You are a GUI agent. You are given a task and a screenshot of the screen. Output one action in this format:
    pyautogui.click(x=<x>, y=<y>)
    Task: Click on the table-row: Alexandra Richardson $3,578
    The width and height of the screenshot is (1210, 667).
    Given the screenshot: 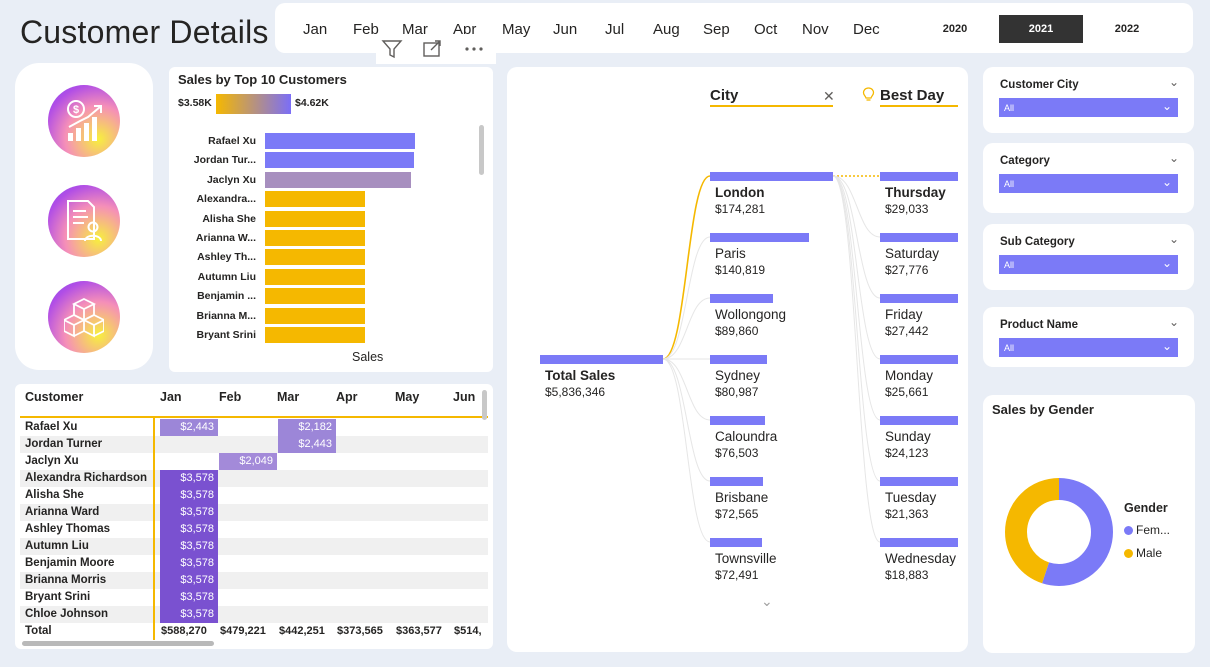 What is the action you would take?
    pyautogui.click(x=254, y=478)
    